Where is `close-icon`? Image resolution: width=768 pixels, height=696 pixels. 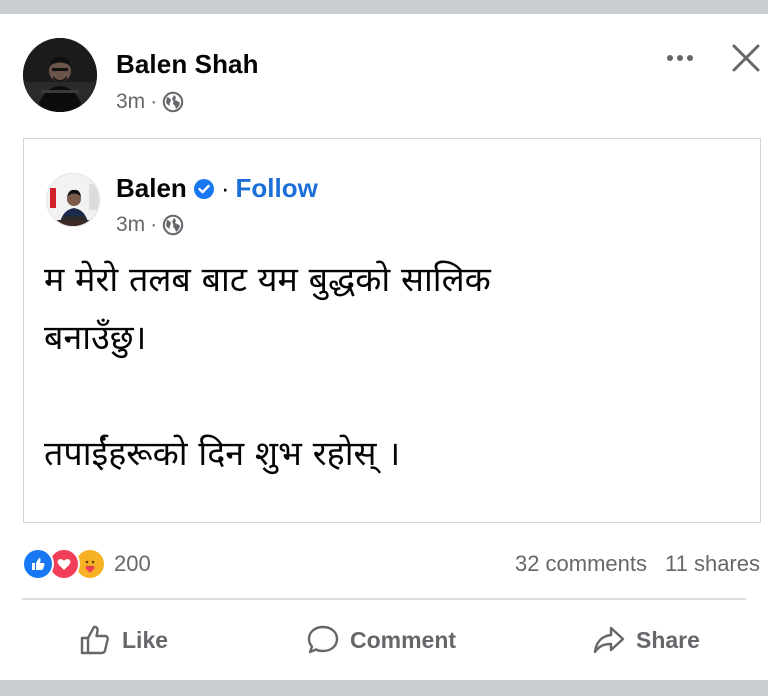
close-icon is located at coordinates (746, 58).